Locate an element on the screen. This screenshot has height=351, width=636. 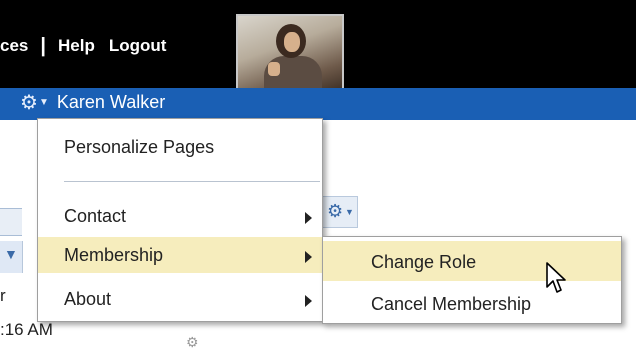
settings-icon: ⚙ is located at coordinates (192, 342).